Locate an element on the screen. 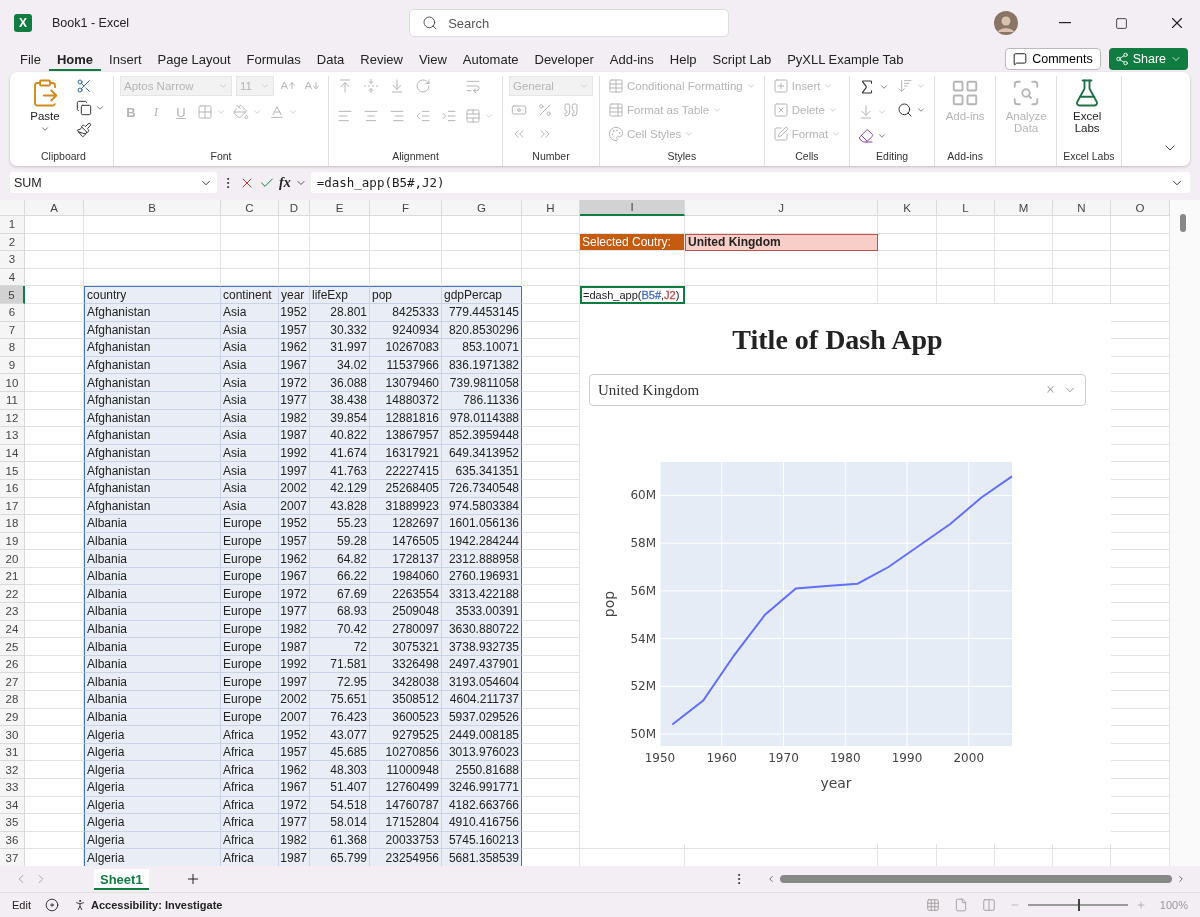 The image size is (1200, 917). horizontal-scrollbar is located at coordinates (976, 879).